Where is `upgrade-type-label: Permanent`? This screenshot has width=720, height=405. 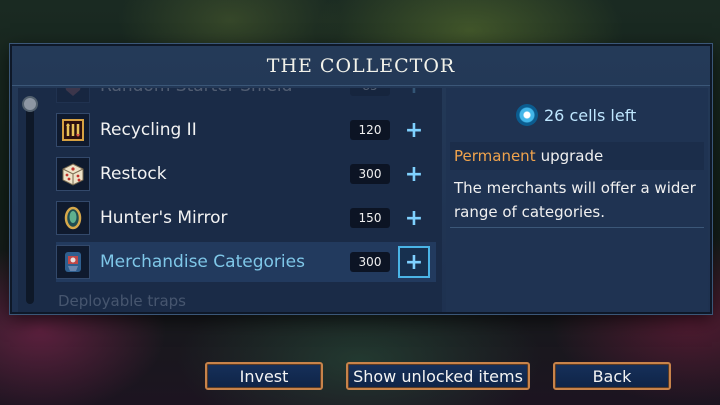
upgrade-type-label: Permanent is located at coordinates (495, 156).